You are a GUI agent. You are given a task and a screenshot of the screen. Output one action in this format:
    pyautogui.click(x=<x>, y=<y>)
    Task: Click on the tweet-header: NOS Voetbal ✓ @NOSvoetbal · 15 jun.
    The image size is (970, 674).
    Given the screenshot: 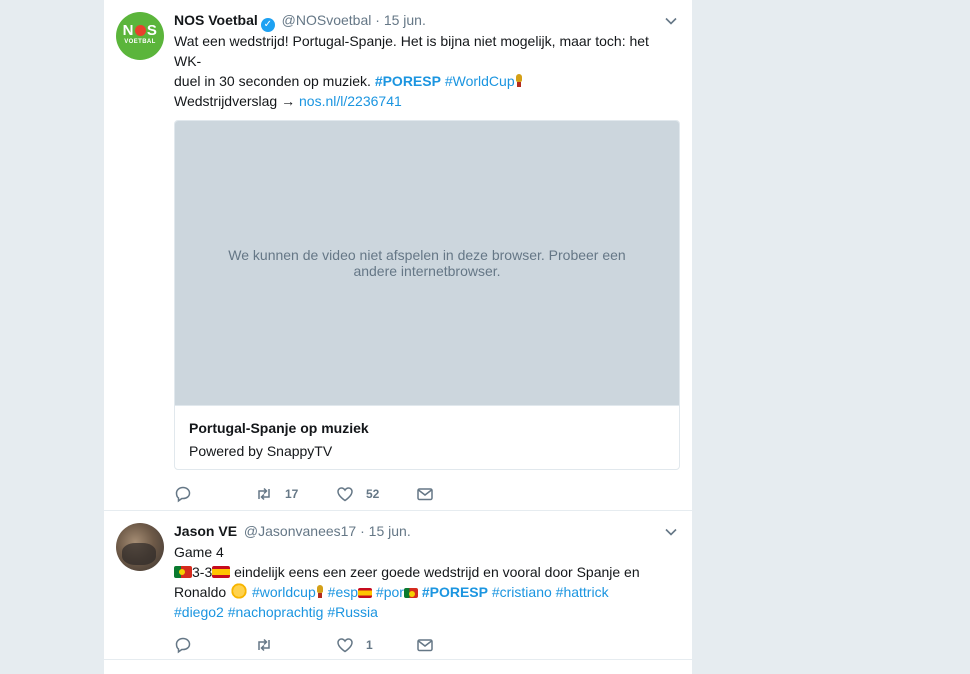 What is the action you would take?
    pyautogui.click(x=427, y=22)
    